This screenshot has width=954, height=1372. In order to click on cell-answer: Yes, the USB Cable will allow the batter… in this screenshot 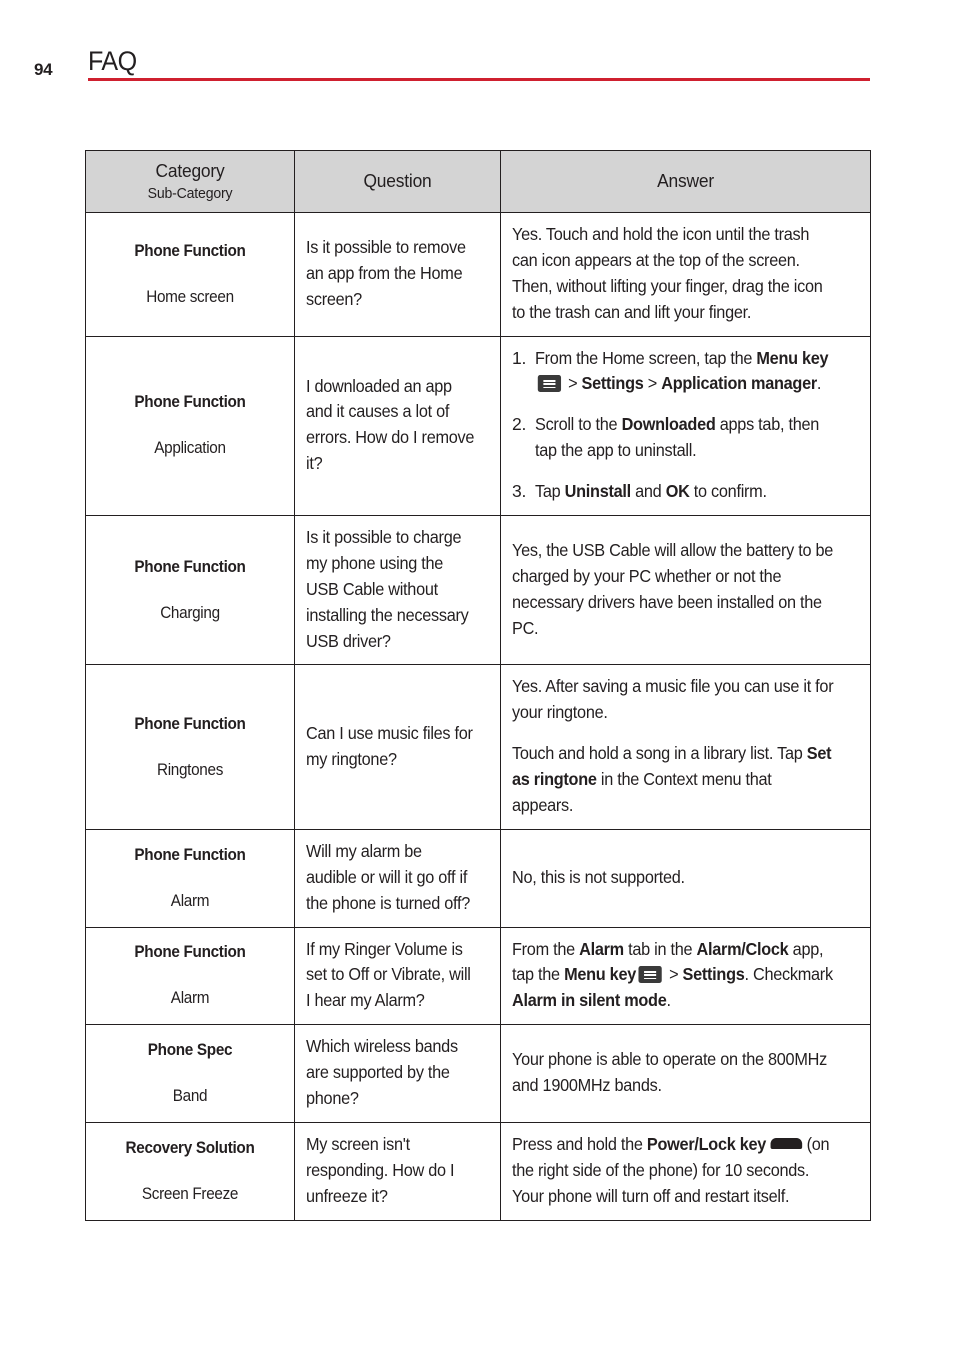, I will do `click(685, 590)`.